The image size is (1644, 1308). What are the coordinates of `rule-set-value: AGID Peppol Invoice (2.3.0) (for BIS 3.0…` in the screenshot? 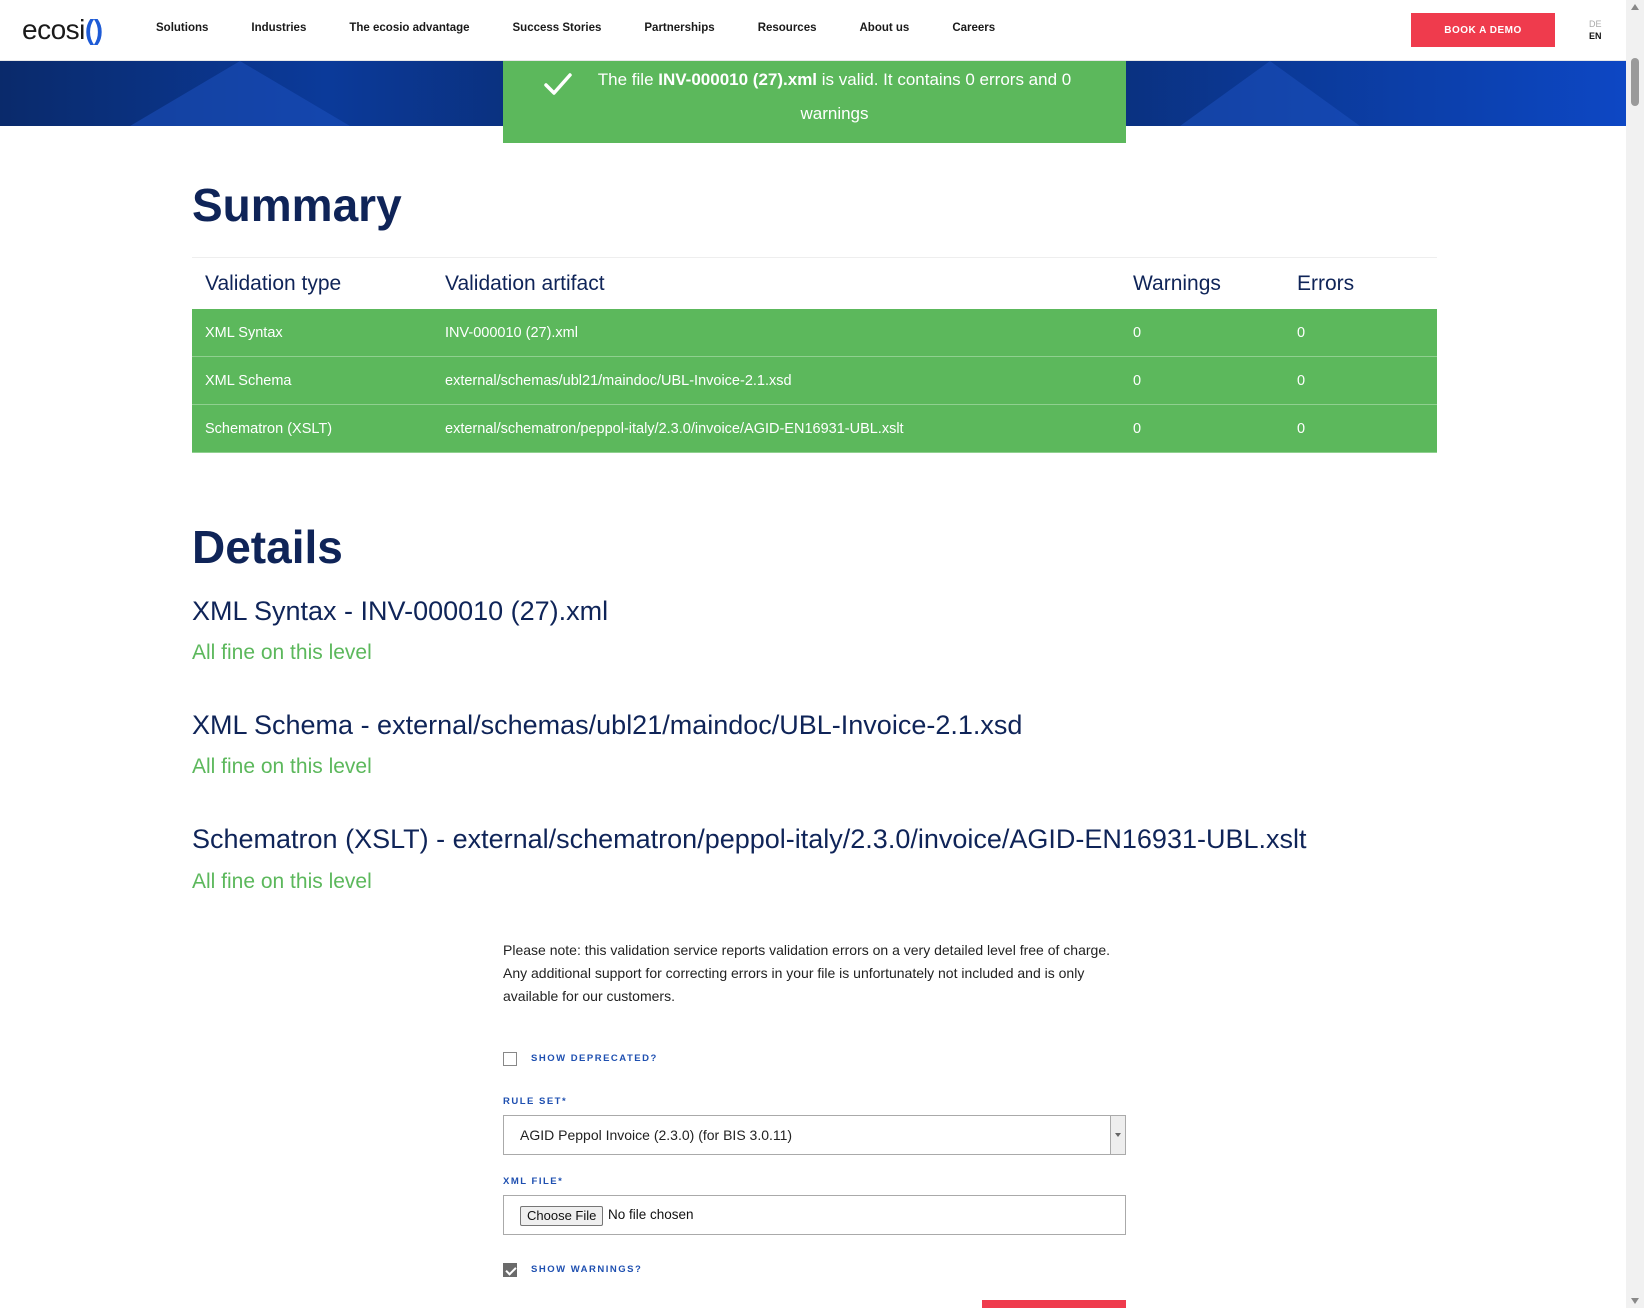 It's located at (656, 1135).